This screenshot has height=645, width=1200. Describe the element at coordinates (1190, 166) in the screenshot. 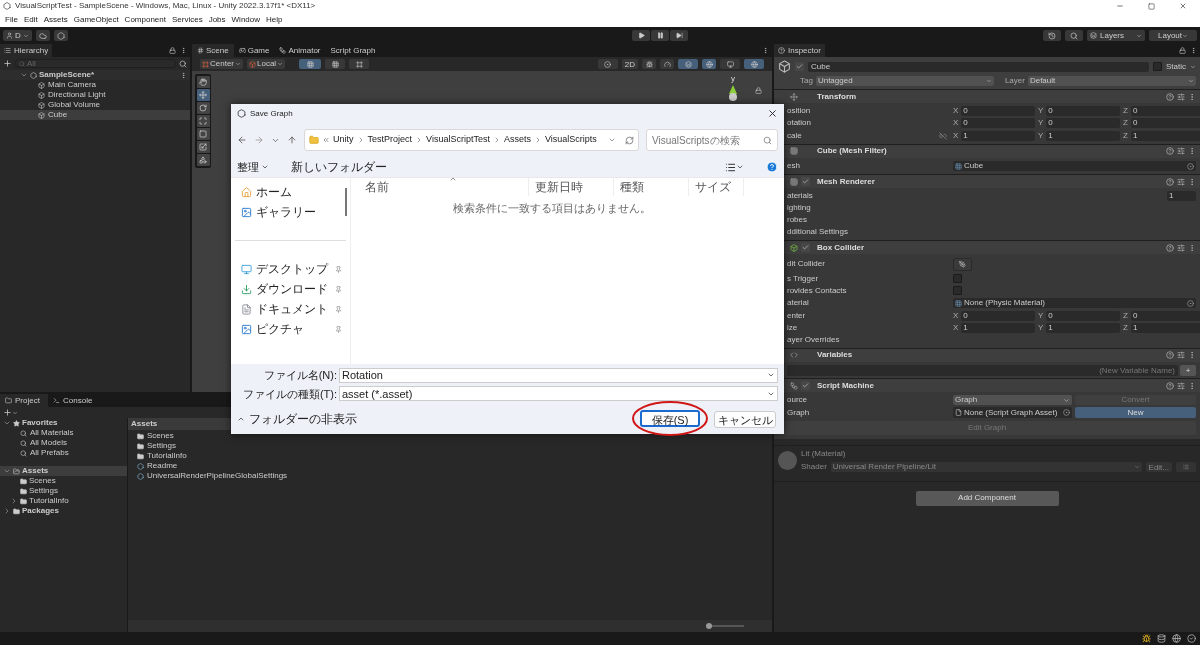

I see `object-picker-icon` at that location.